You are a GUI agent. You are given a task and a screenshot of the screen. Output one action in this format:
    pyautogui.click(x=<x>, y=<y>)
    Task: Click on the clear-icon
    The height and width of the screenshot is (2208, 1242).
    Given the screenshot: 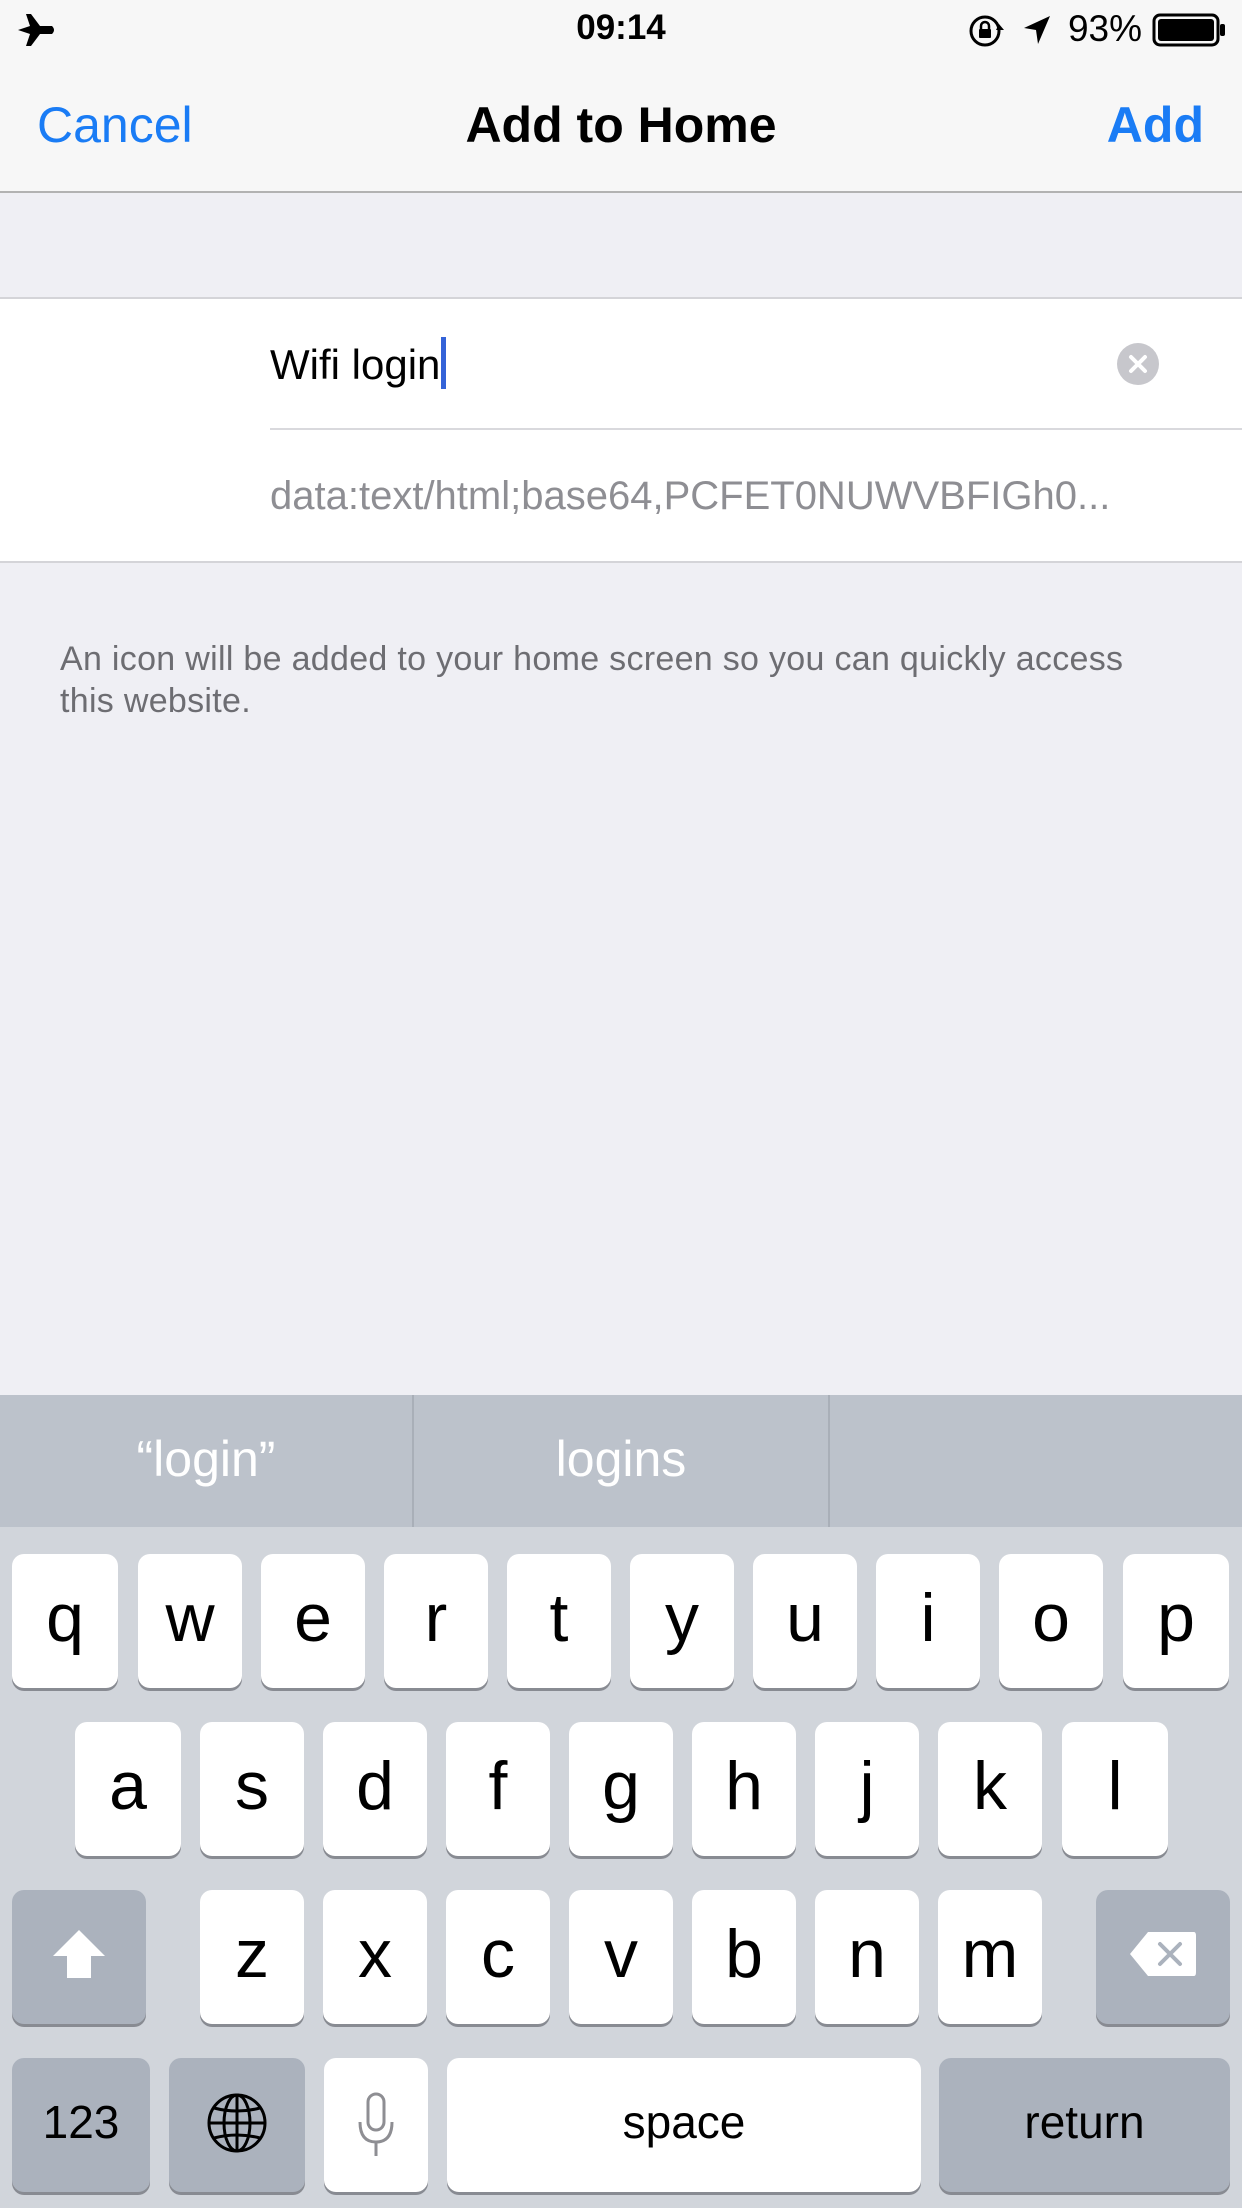 What is the action you would take?
    pyautogui.click(x=1138, y=364)
    